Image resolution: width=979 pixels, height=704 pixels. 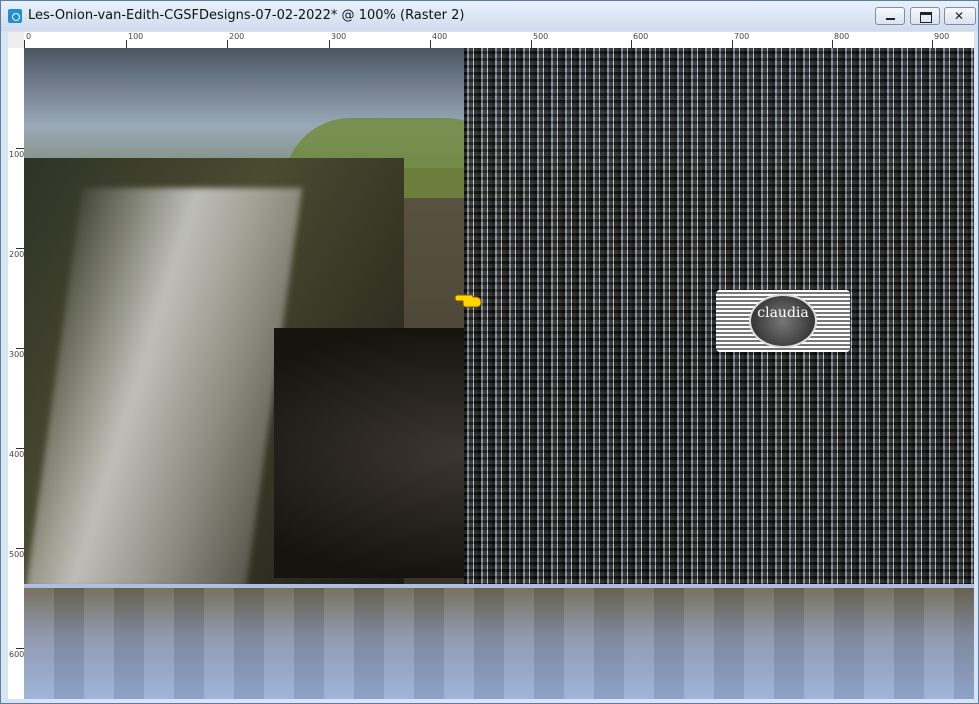 What do you see at coordinates (16, 40) in the screenshot?
I see `ruler-corner` at bounding box center [16, 40].